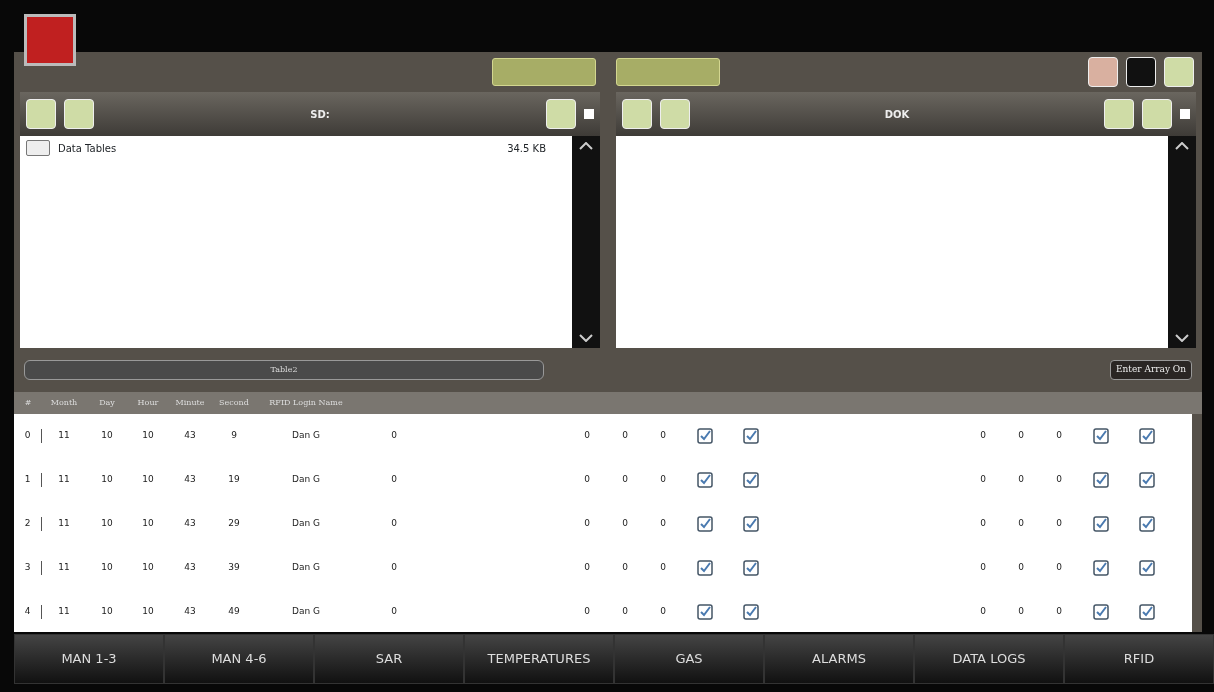  I want to click on file-size: 34.5 KB, so click(526, 148).